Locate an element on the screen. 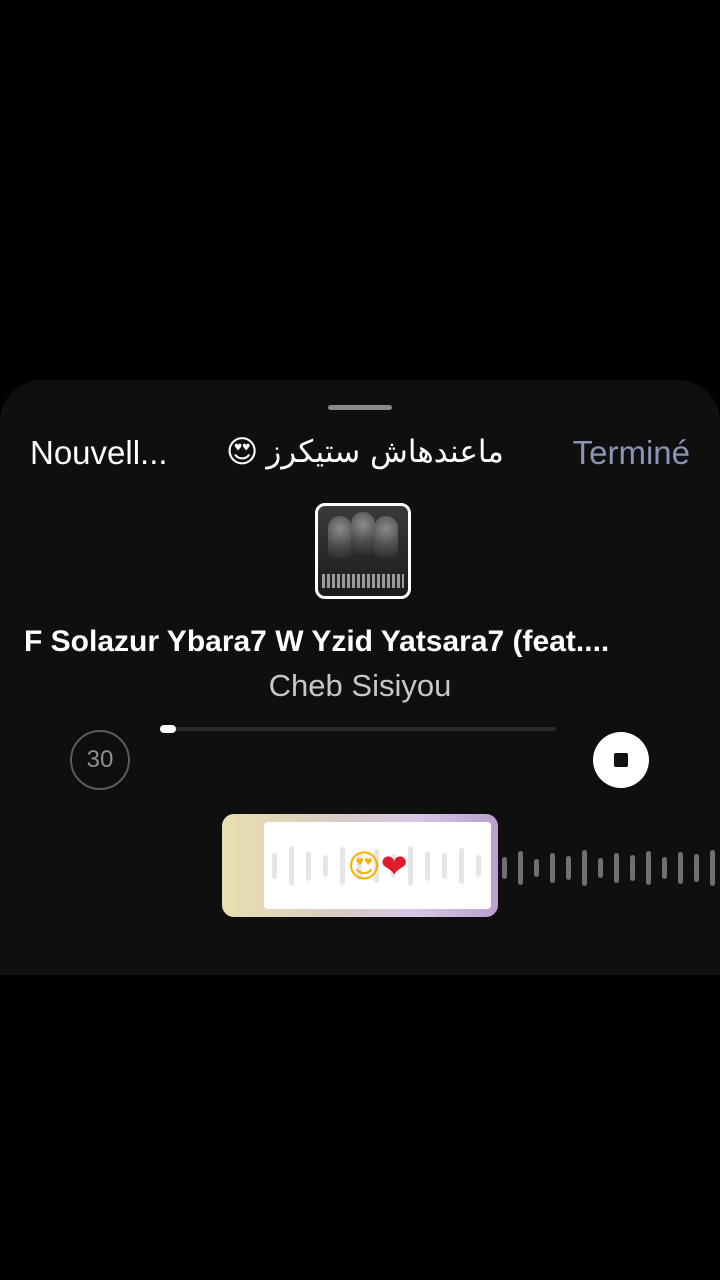 The width and height of the screenshot is (720, 1280). progress-bar is located at coordinates (358, 729).